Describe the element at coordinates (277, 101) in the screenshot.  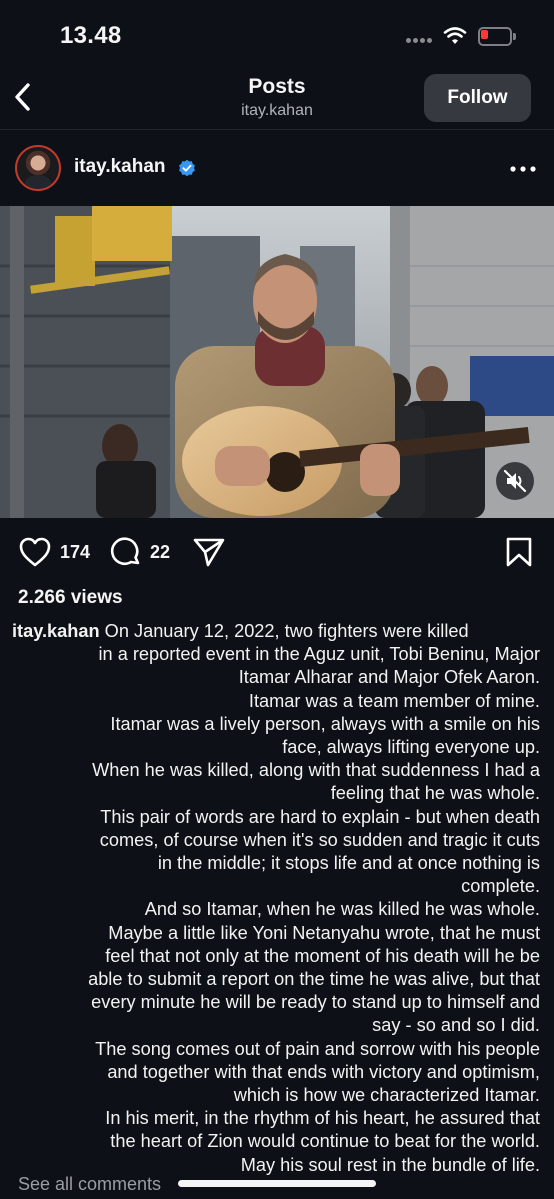
I see `nav-header: Posts itay.kahan Follow` at that location.